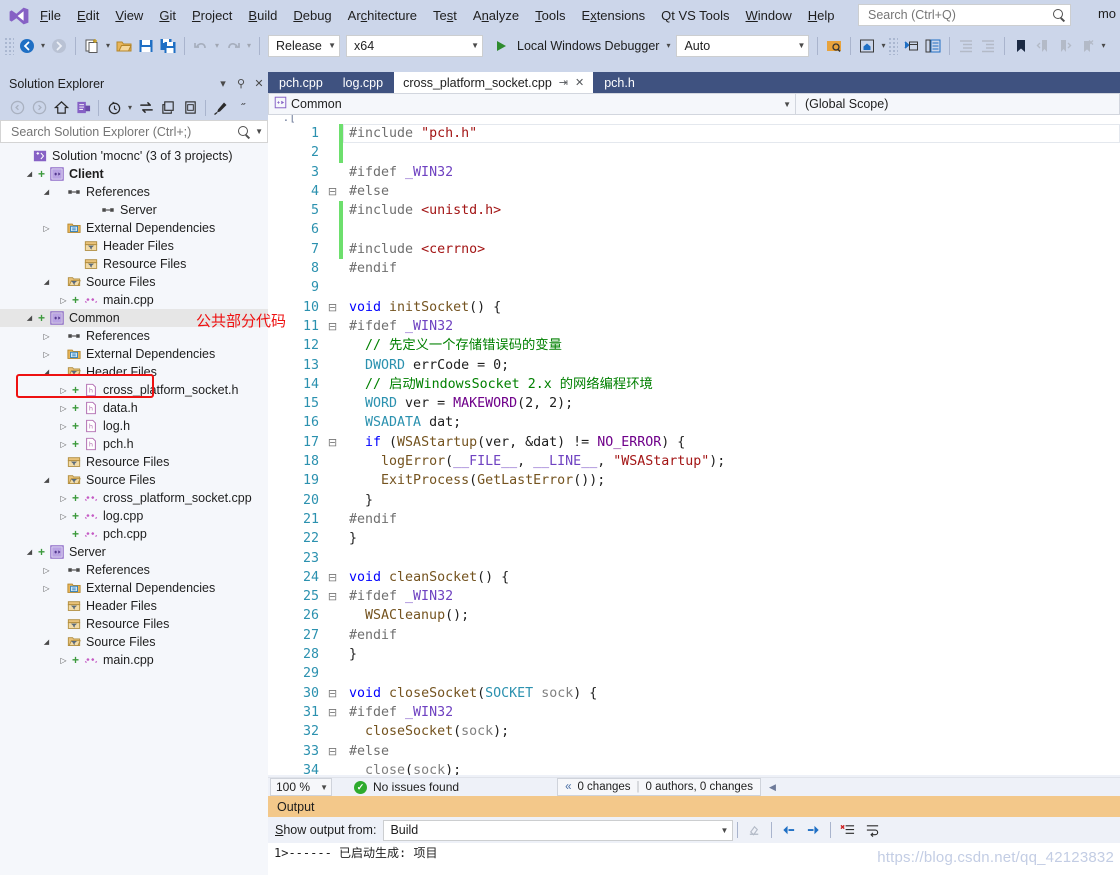 This screenshot has width=1120, height=875. I want to click on tree-item: ▷ External Dependencies, so click(134, 588).